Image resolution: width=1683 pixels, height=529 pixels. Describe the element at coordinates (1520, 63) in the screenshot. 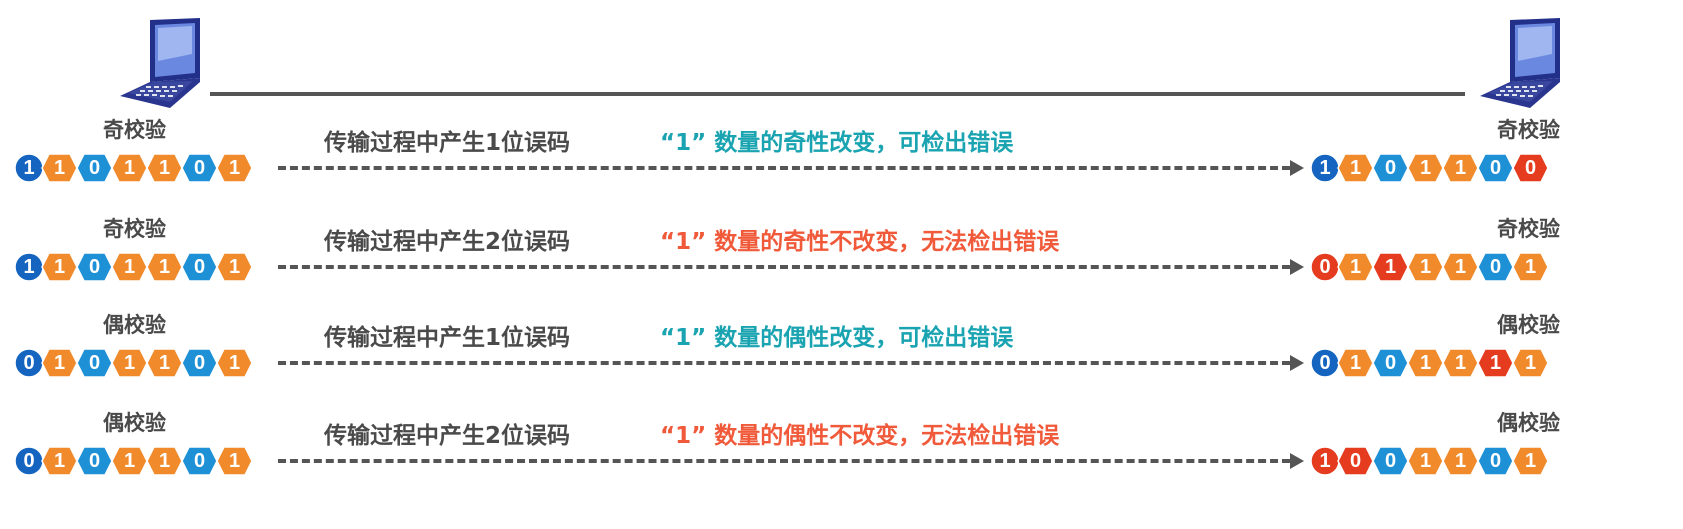

I see `receiver-laptop-icon` at that location.